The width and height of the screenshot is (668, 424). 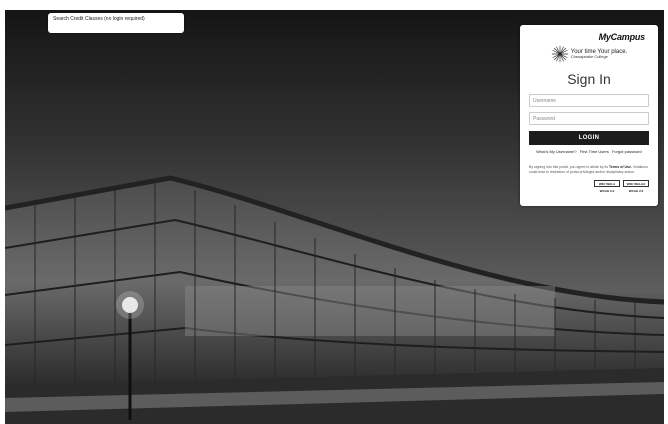 I want to click on starburst-icon, so click(x=559, y=54).